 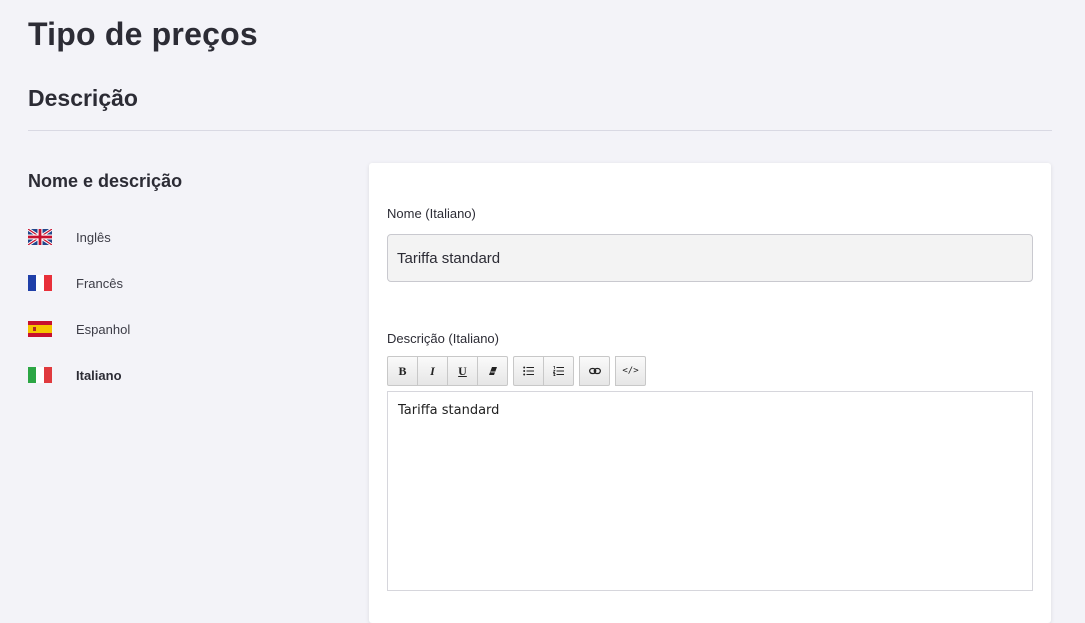 I want to click on numbered-list-icon, so click(x=558, y=371).